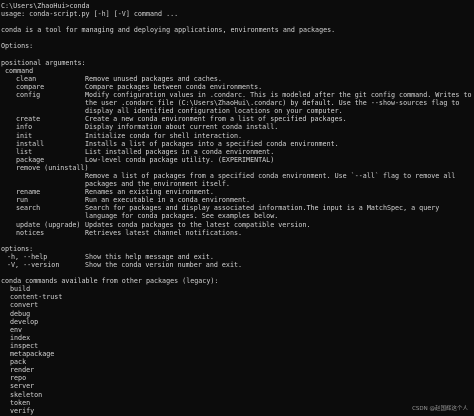 The image size is (474, 416). What do you see at coordinates (22, 386) in the screenshot?
I see `legacy-command: server` at bounding box center [22, 386].